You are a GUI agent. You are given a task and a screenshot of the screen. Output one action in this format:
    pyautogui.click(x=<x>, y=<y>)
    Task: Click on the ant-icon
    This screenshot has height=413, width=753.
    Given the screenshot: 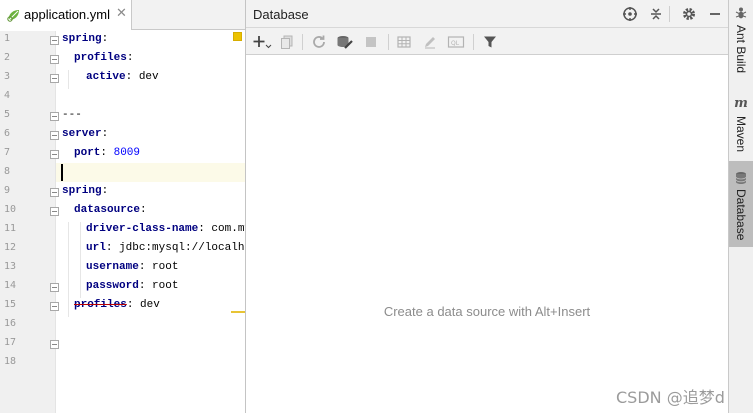 What is the action you would take?
    pyautogui.click(x=741, y=13)
    